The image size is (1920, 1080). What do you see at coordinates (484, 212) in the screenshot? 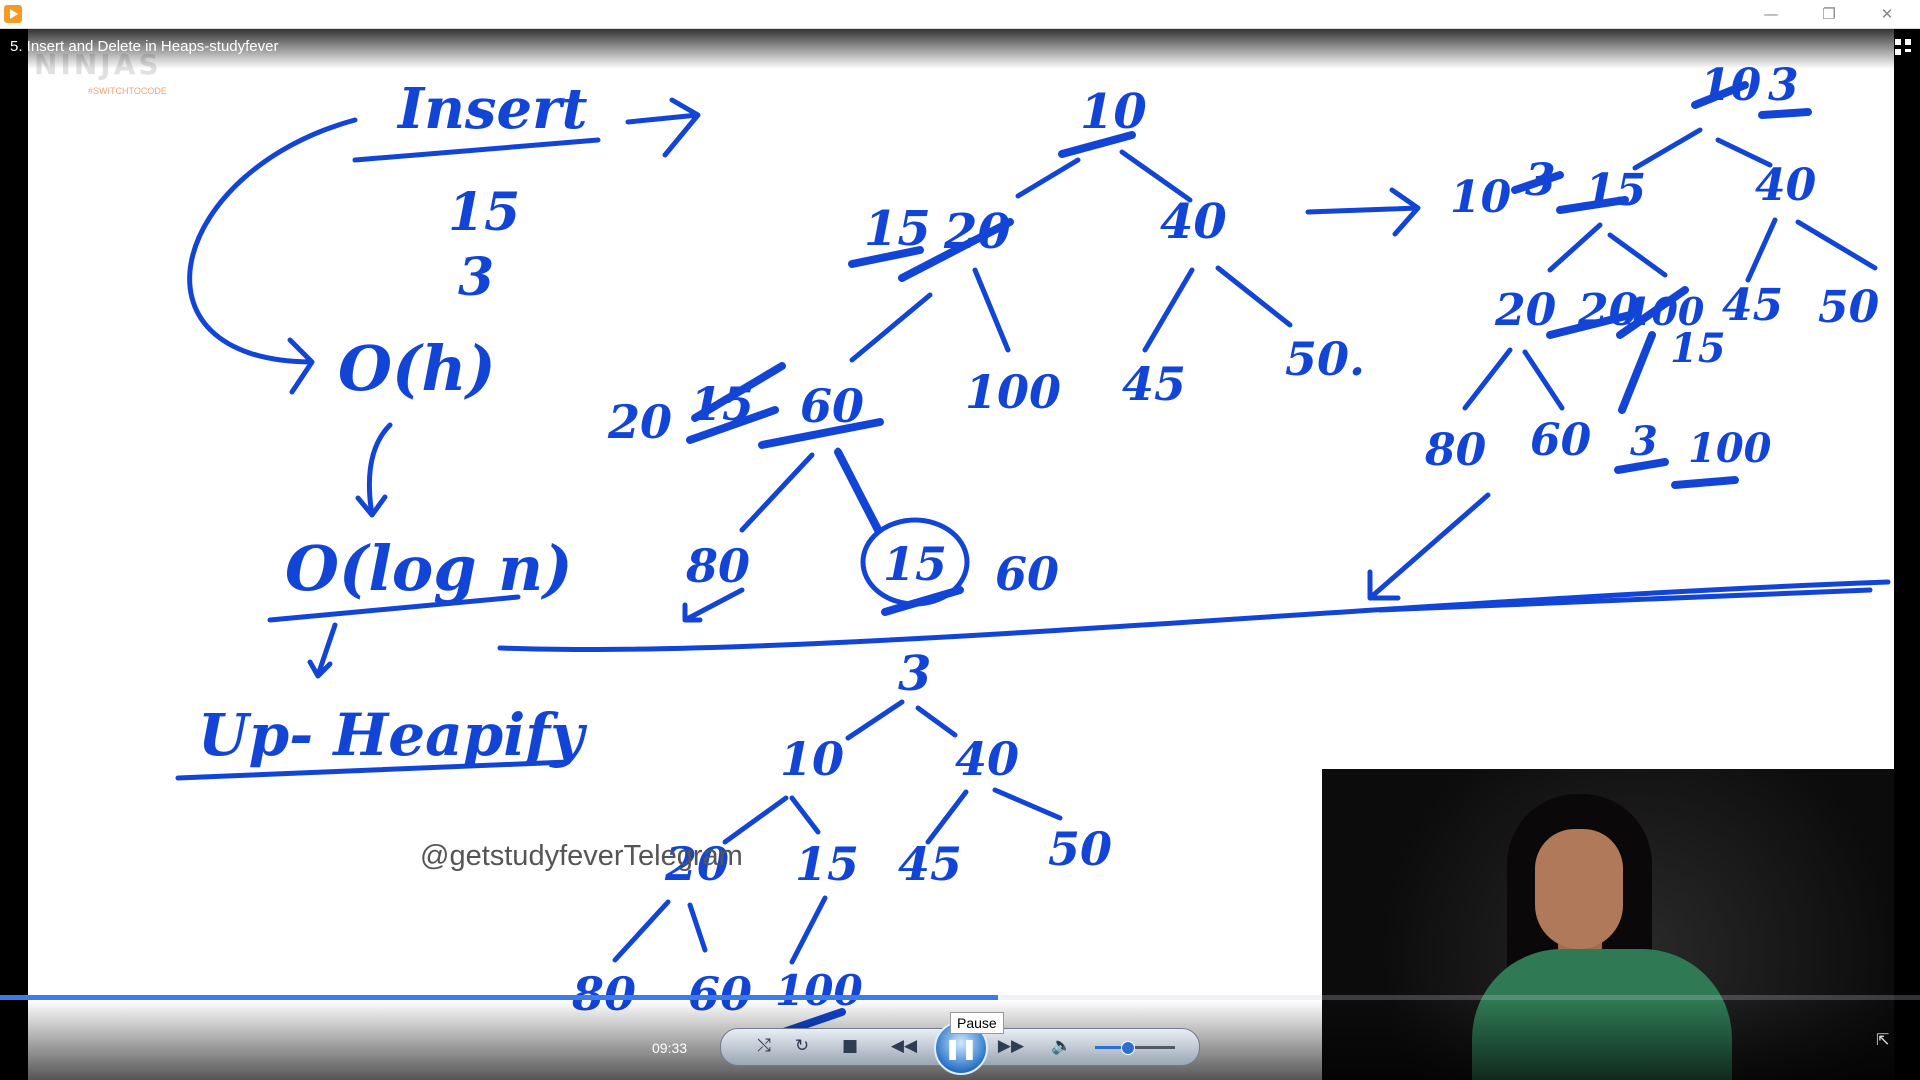
I see `insert-value: 15` at bounding box center [484, 212].